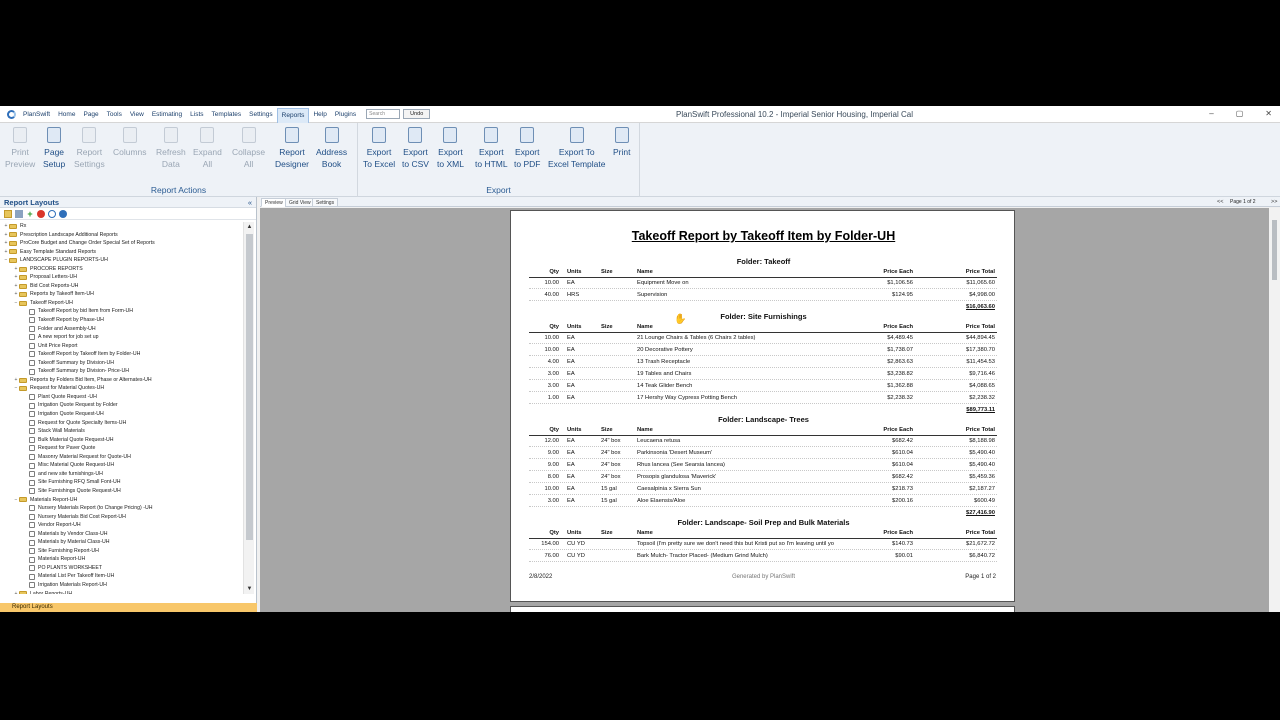 The image size is (1280, 720). I want to click on preview-scrollbar, so click(1274, 410).